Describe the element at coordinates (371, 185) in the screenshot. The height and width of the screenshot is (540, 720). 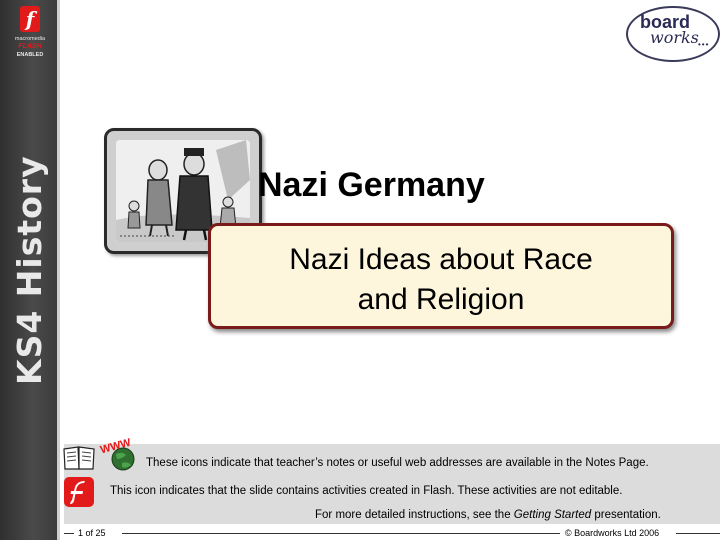
I see `slide-title: Nazi Germany` at that location.